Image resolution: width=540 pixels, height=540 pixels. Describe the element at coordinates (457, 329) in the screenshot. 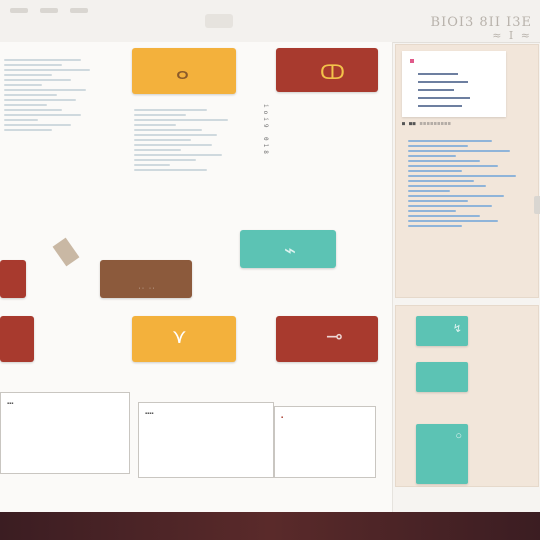

I see `tag-icon: ↯` at that location.